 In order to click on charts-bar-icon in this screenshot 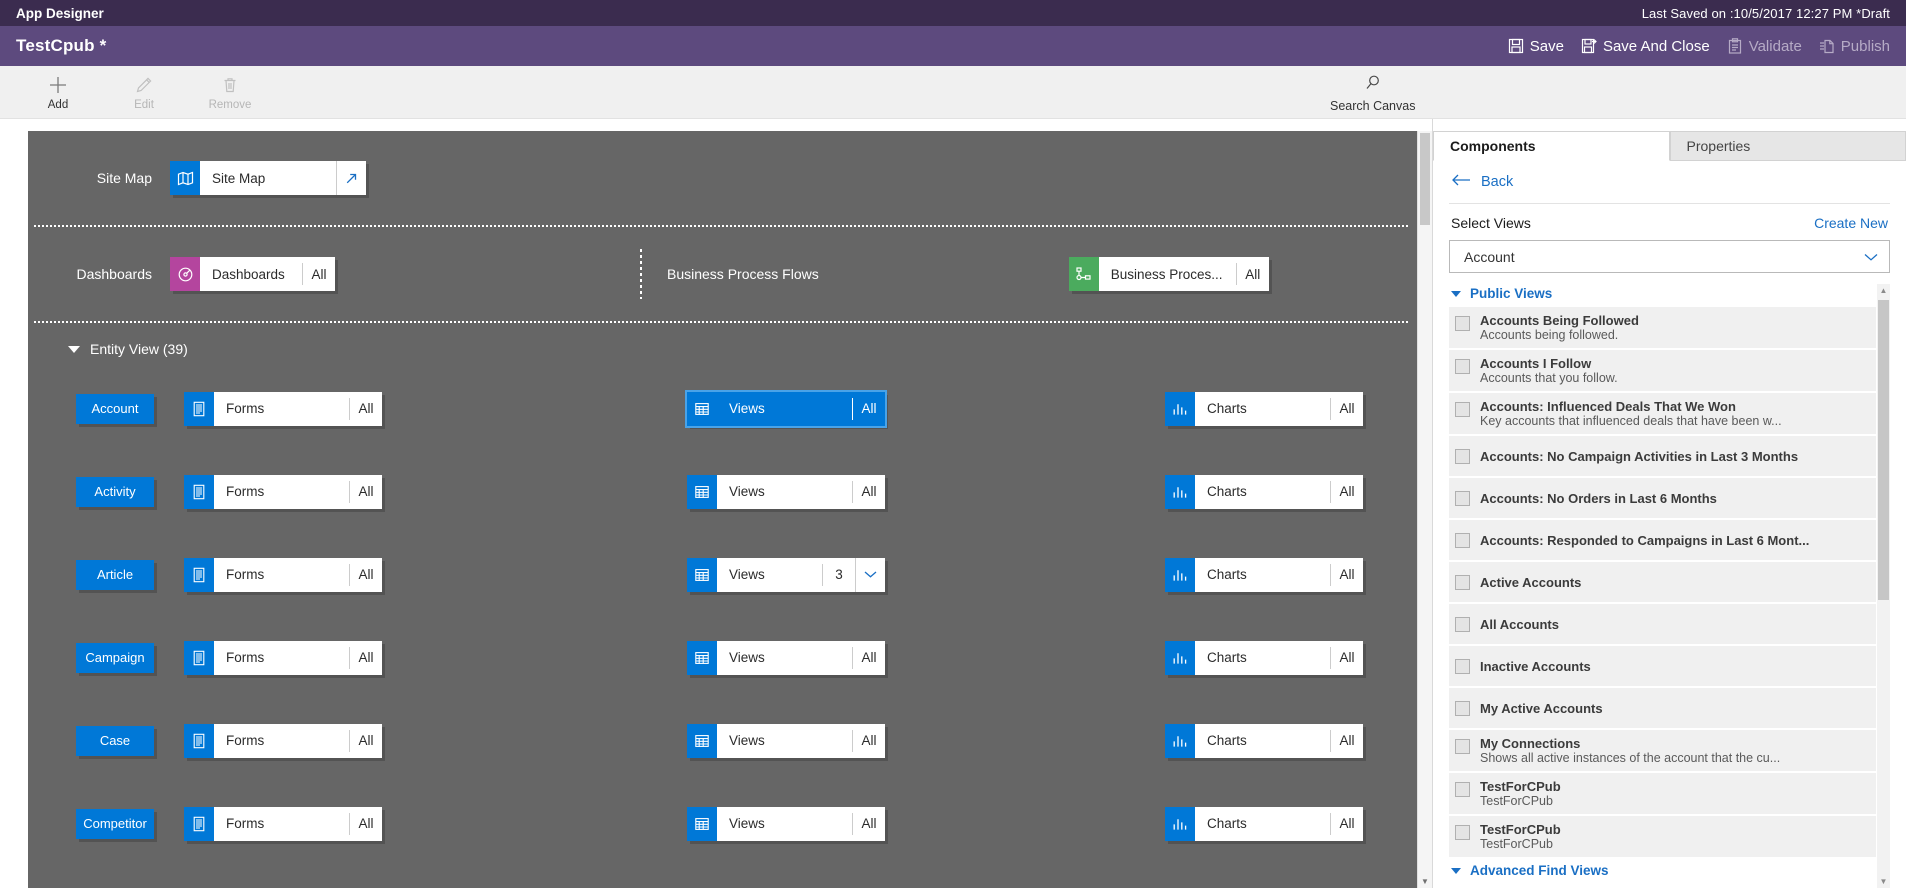, I will do `click(1180, 740)`.